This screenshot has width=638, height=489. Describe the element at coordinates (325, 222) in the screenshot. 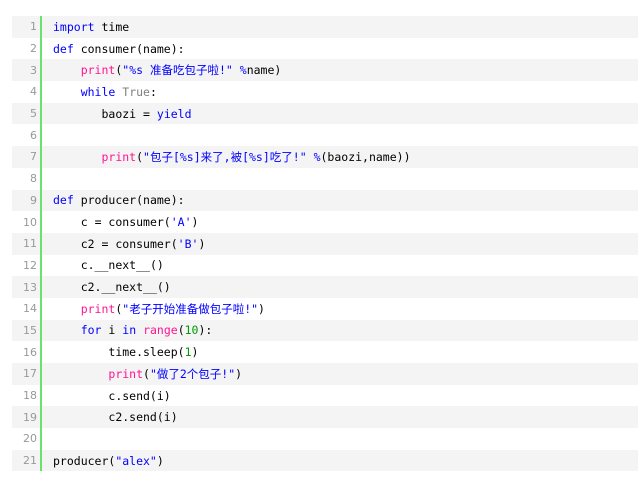

I see `code-line: 10 c = consumer('A')` at that location.